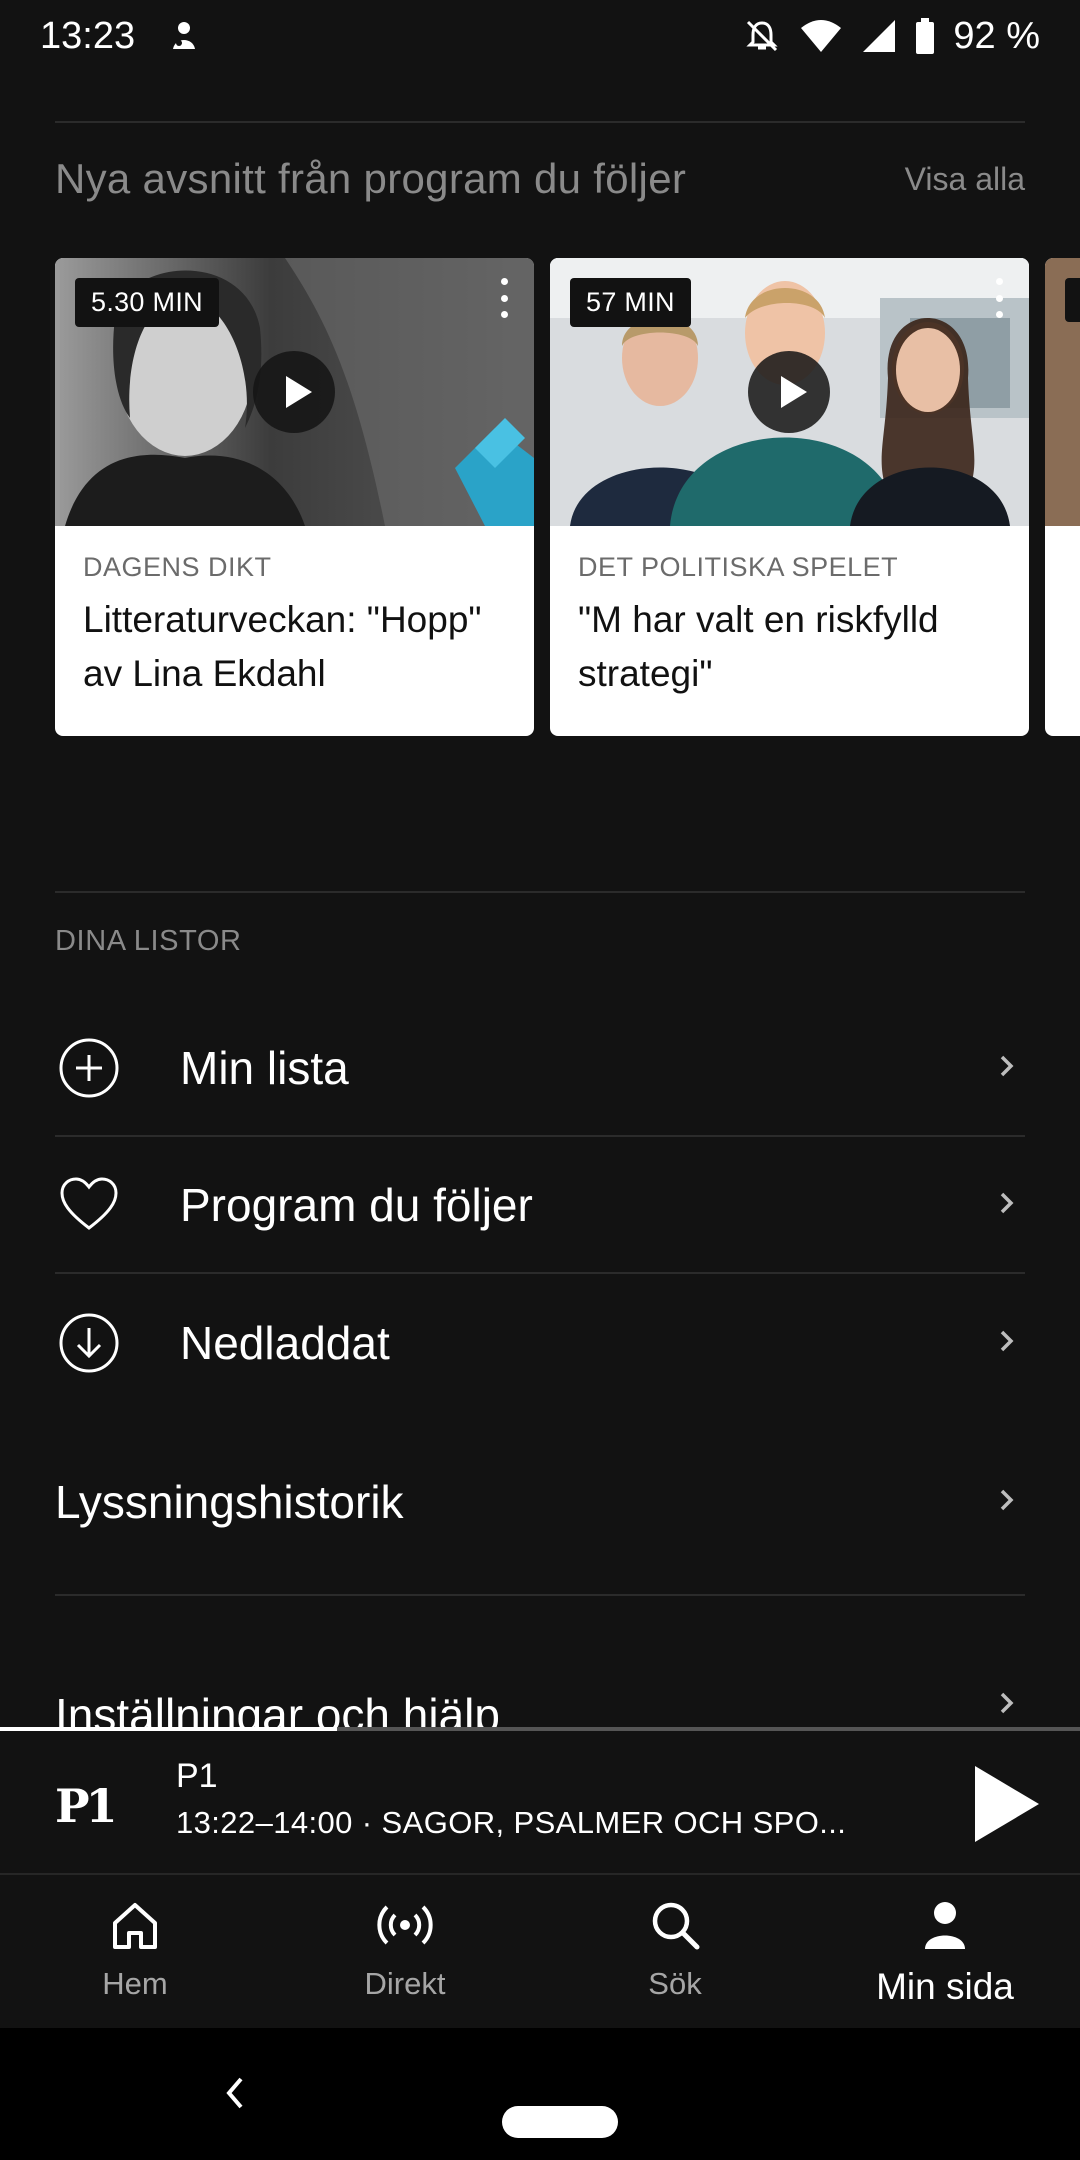  I want to click on nav-label: Min sida, so click(945, 1986).